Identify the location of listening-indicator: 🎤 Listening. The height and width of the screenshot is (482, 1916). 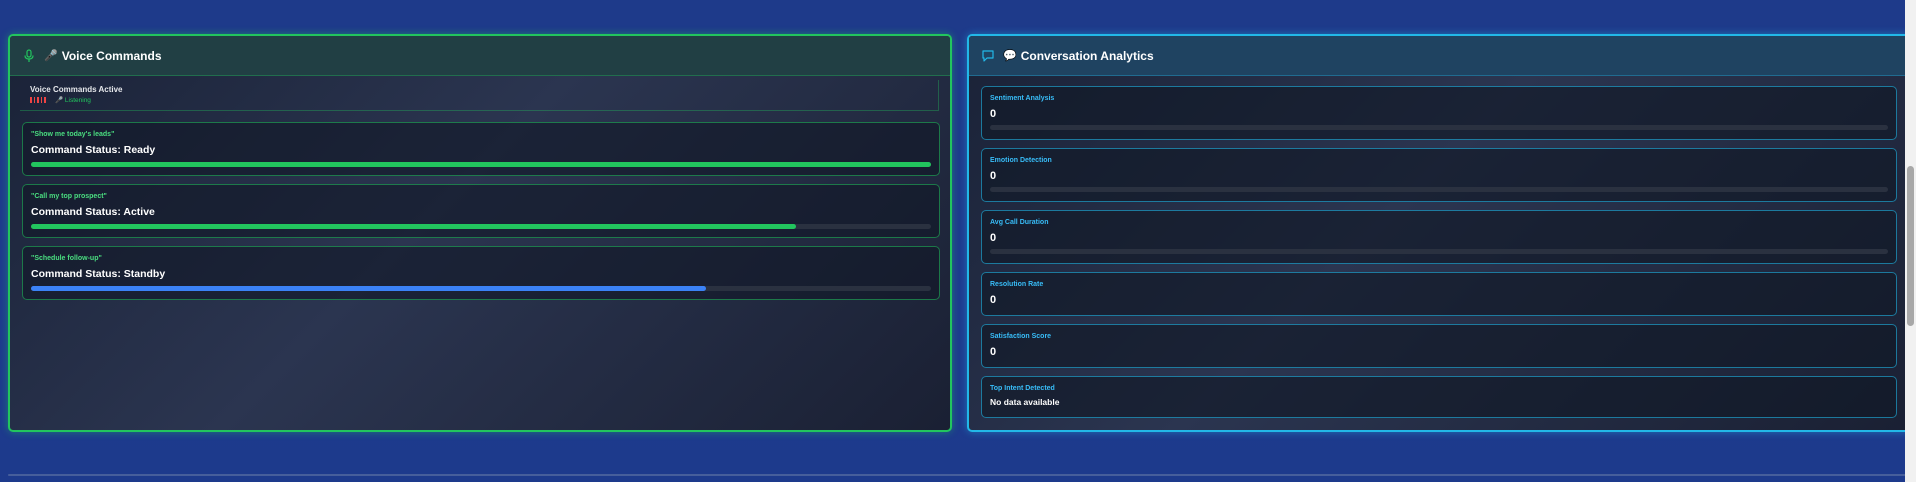
(73, 100).